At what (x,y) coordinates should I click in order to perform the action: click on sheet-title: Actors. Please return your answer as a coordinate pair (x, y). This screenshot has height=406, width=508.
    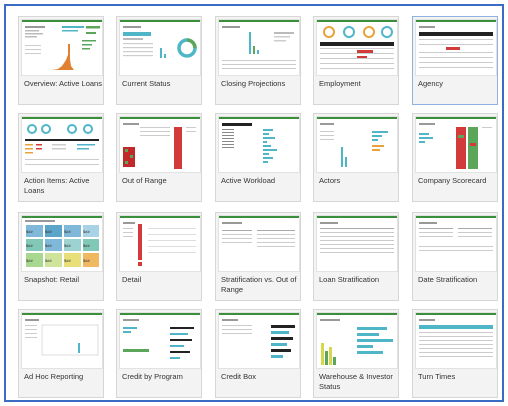
    Looking at the image, I should click on (330, 180).